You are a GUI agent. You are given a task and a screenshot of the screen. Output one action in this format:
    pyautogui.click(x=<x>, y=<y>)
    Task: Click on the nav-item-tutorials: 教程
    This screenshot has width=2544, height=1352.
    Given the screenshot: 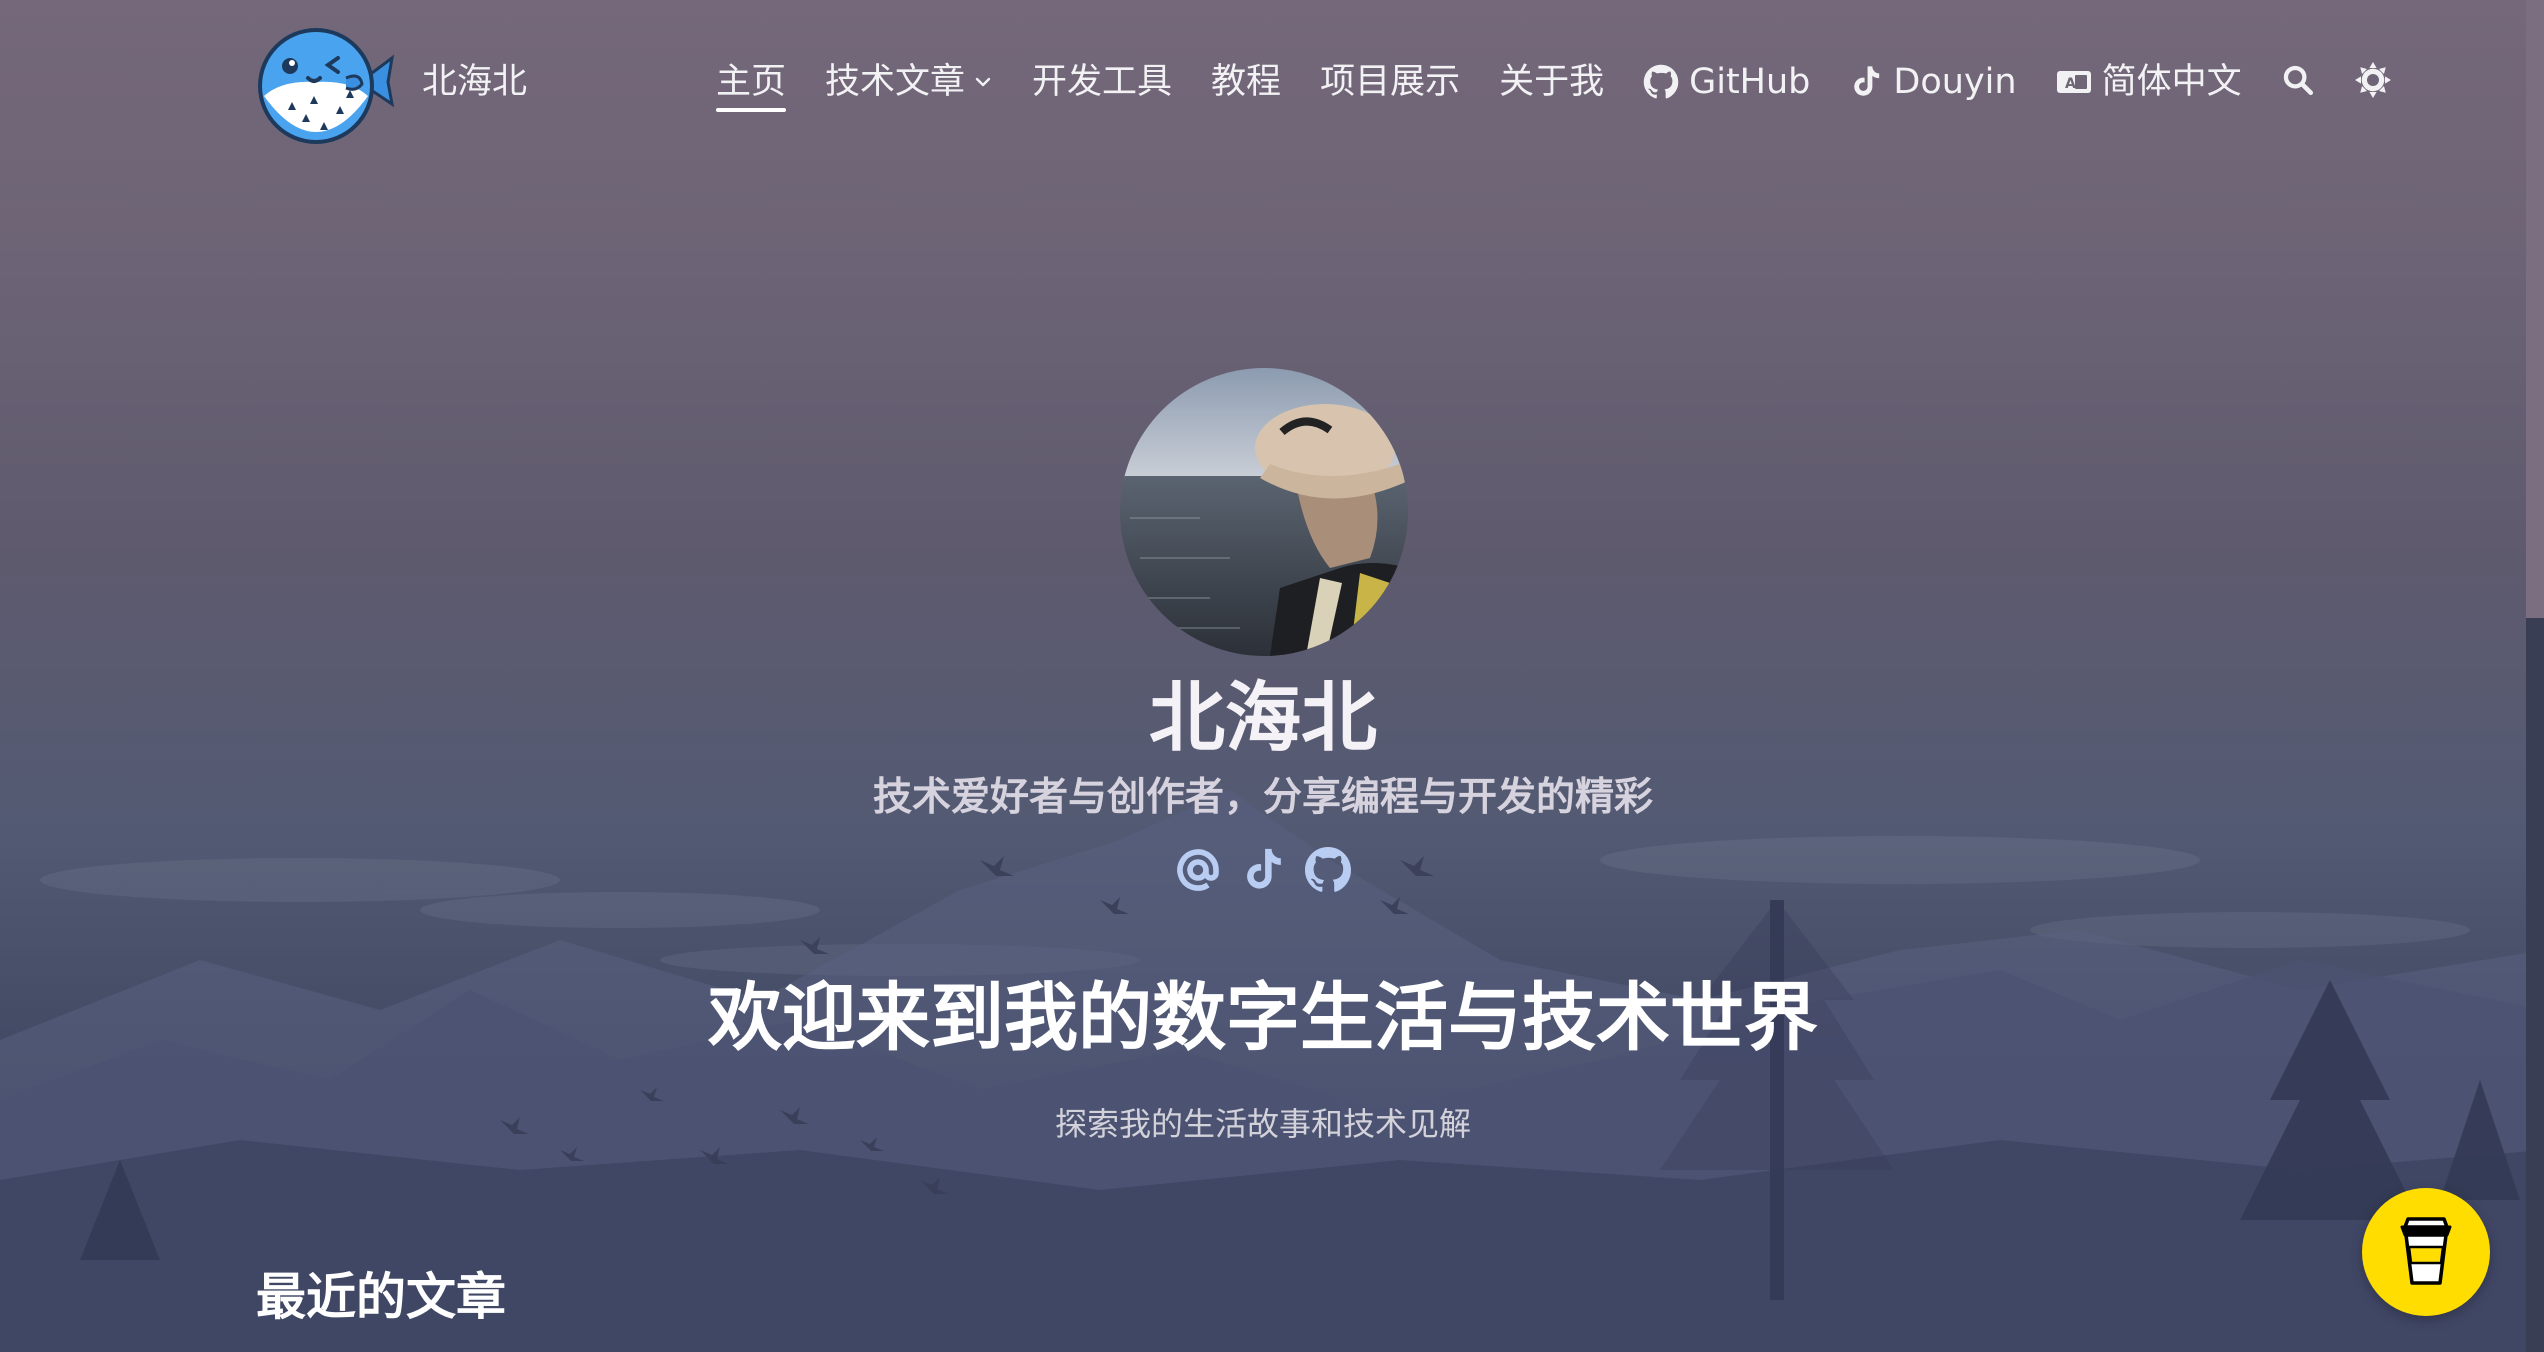 What is the action you would take?
    pyautogui.click(x=1246, y=82)
    